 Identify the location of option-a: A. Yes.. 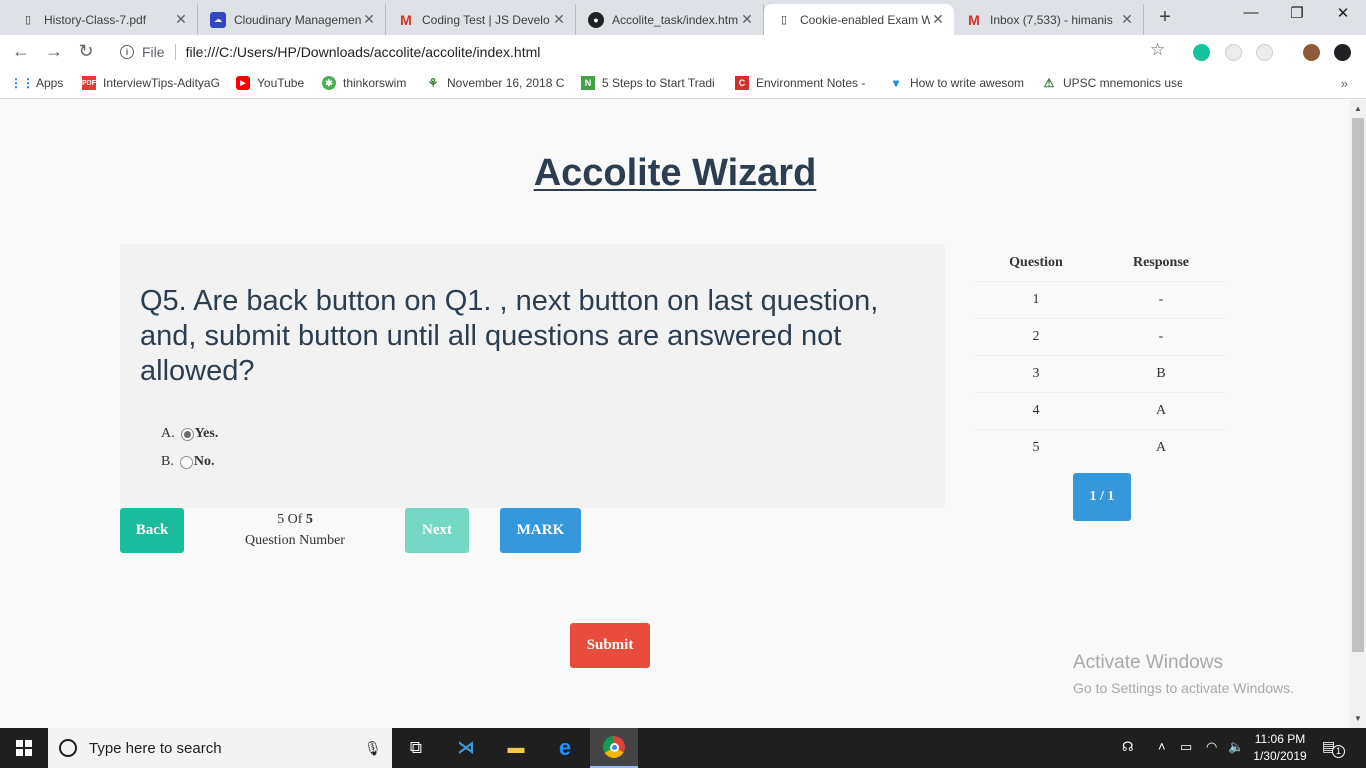
(189, 434).